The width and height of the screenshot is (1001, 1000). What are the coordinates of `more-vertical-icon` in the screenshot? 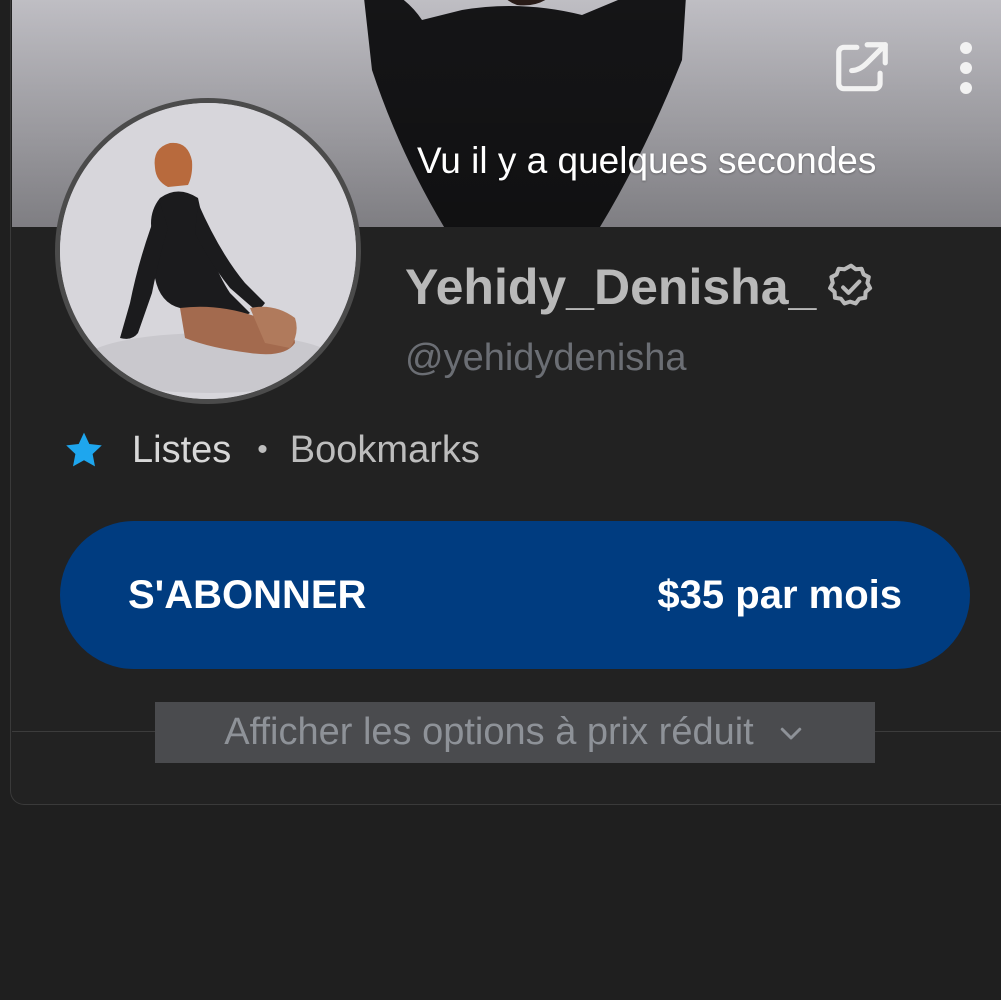 It's located at (966, 68).